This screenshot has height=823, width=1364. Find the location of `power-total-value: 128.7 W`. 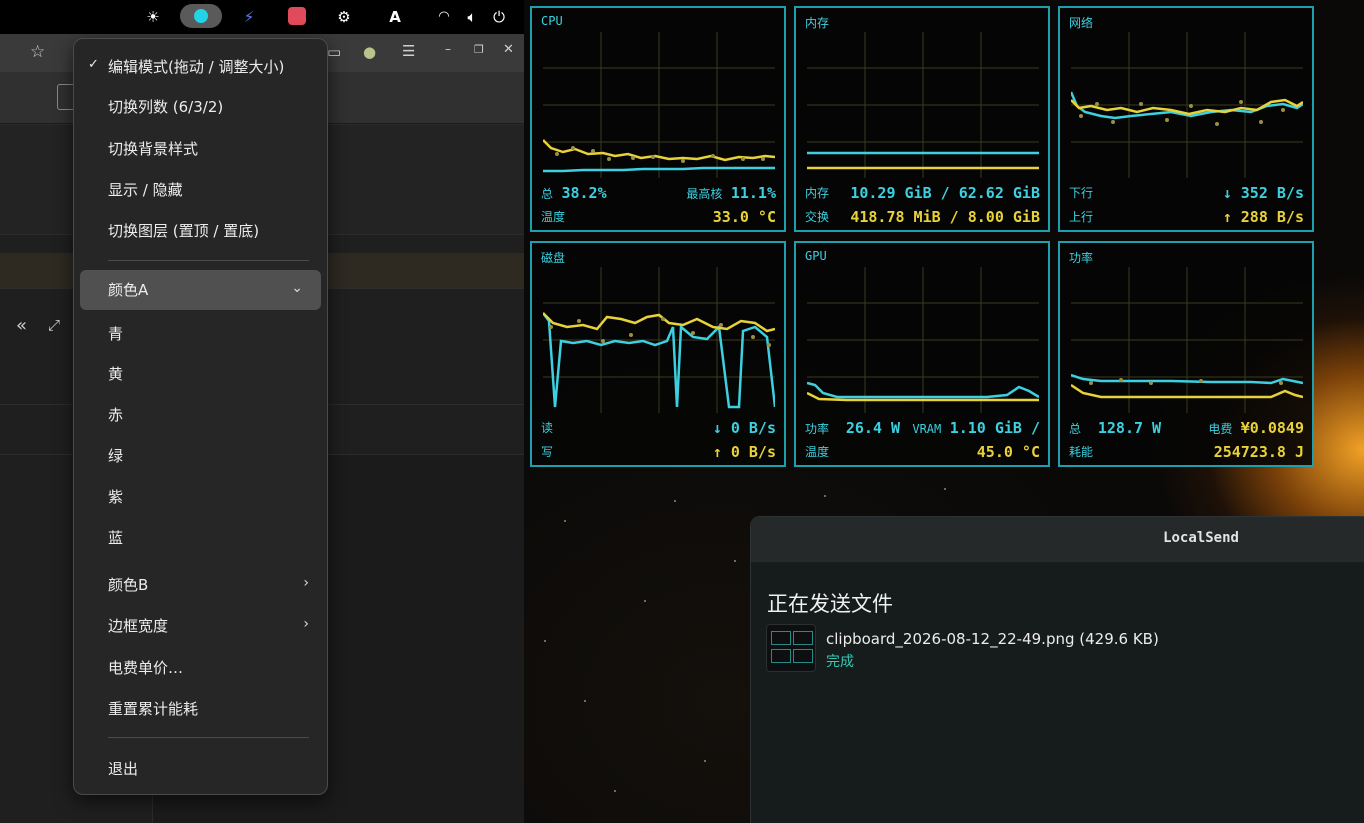

power-total-value: 128.7 W is located at coordinates (1129, 428).